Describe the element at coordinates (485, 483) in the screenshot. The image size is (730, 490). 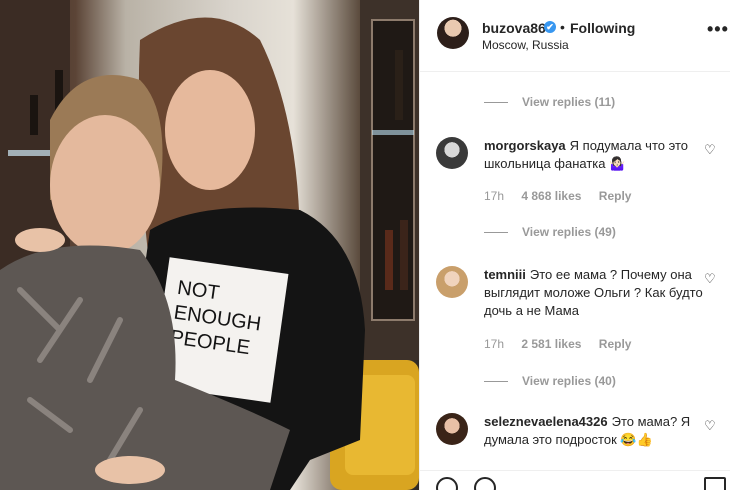
I see `comment-icon` at that location.